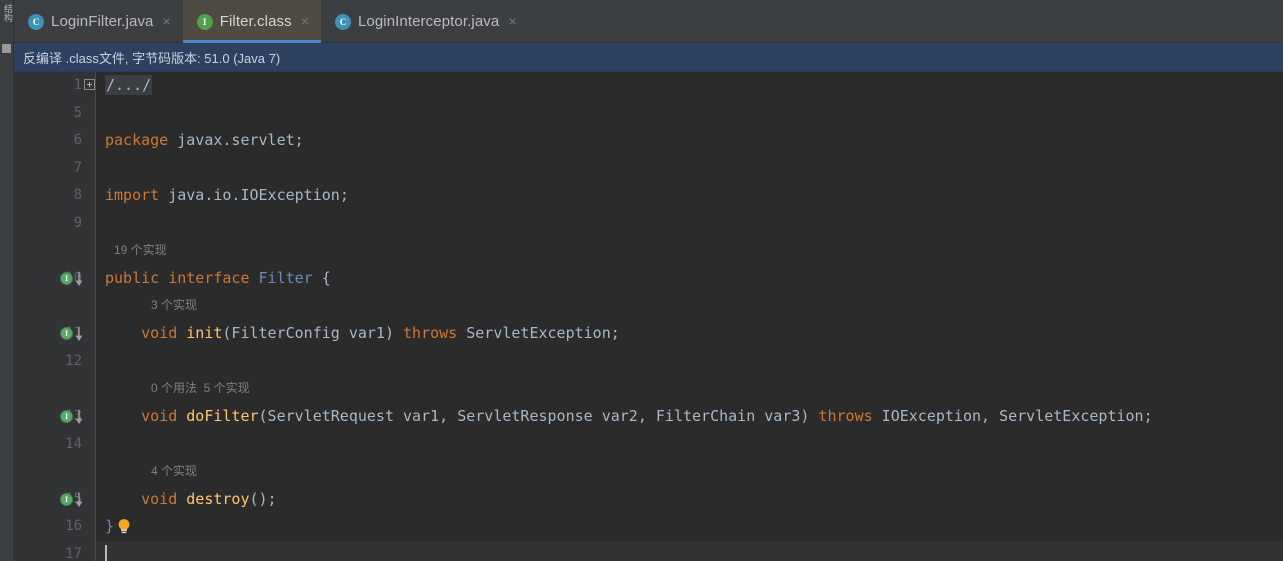 Image resolution: width=1283 pixels, height=561 pixels. What do you see at coordinates (73, 361) in the screenshot?
I see `line-number: 12` at bounding box center [73, 361].